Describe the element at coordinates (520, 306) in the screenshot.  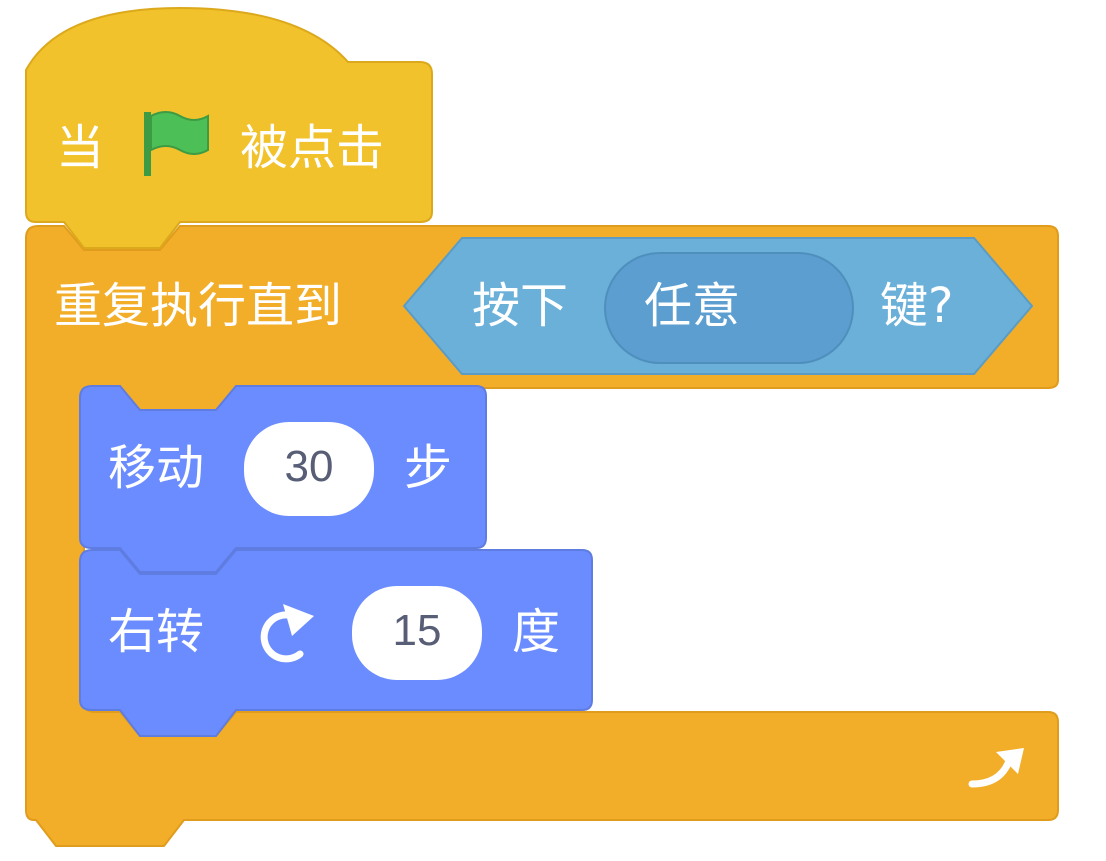
I see `key-press-label: 按下` at that location.